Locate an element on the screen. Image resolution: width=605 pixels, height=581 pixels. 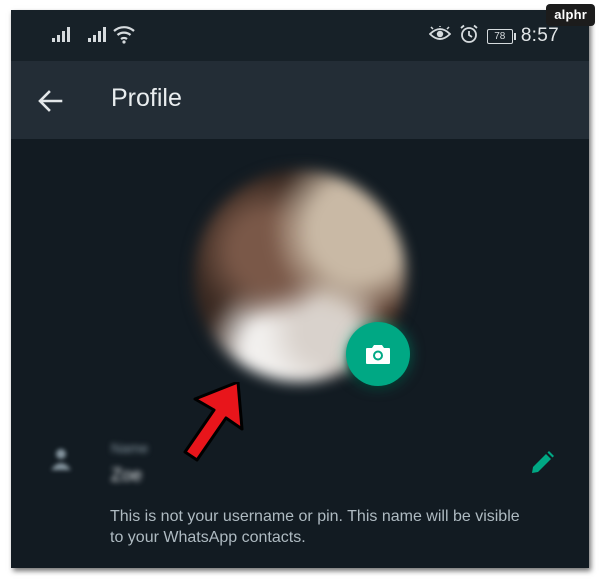
change-photo-button is located at coordinates (378, 354).